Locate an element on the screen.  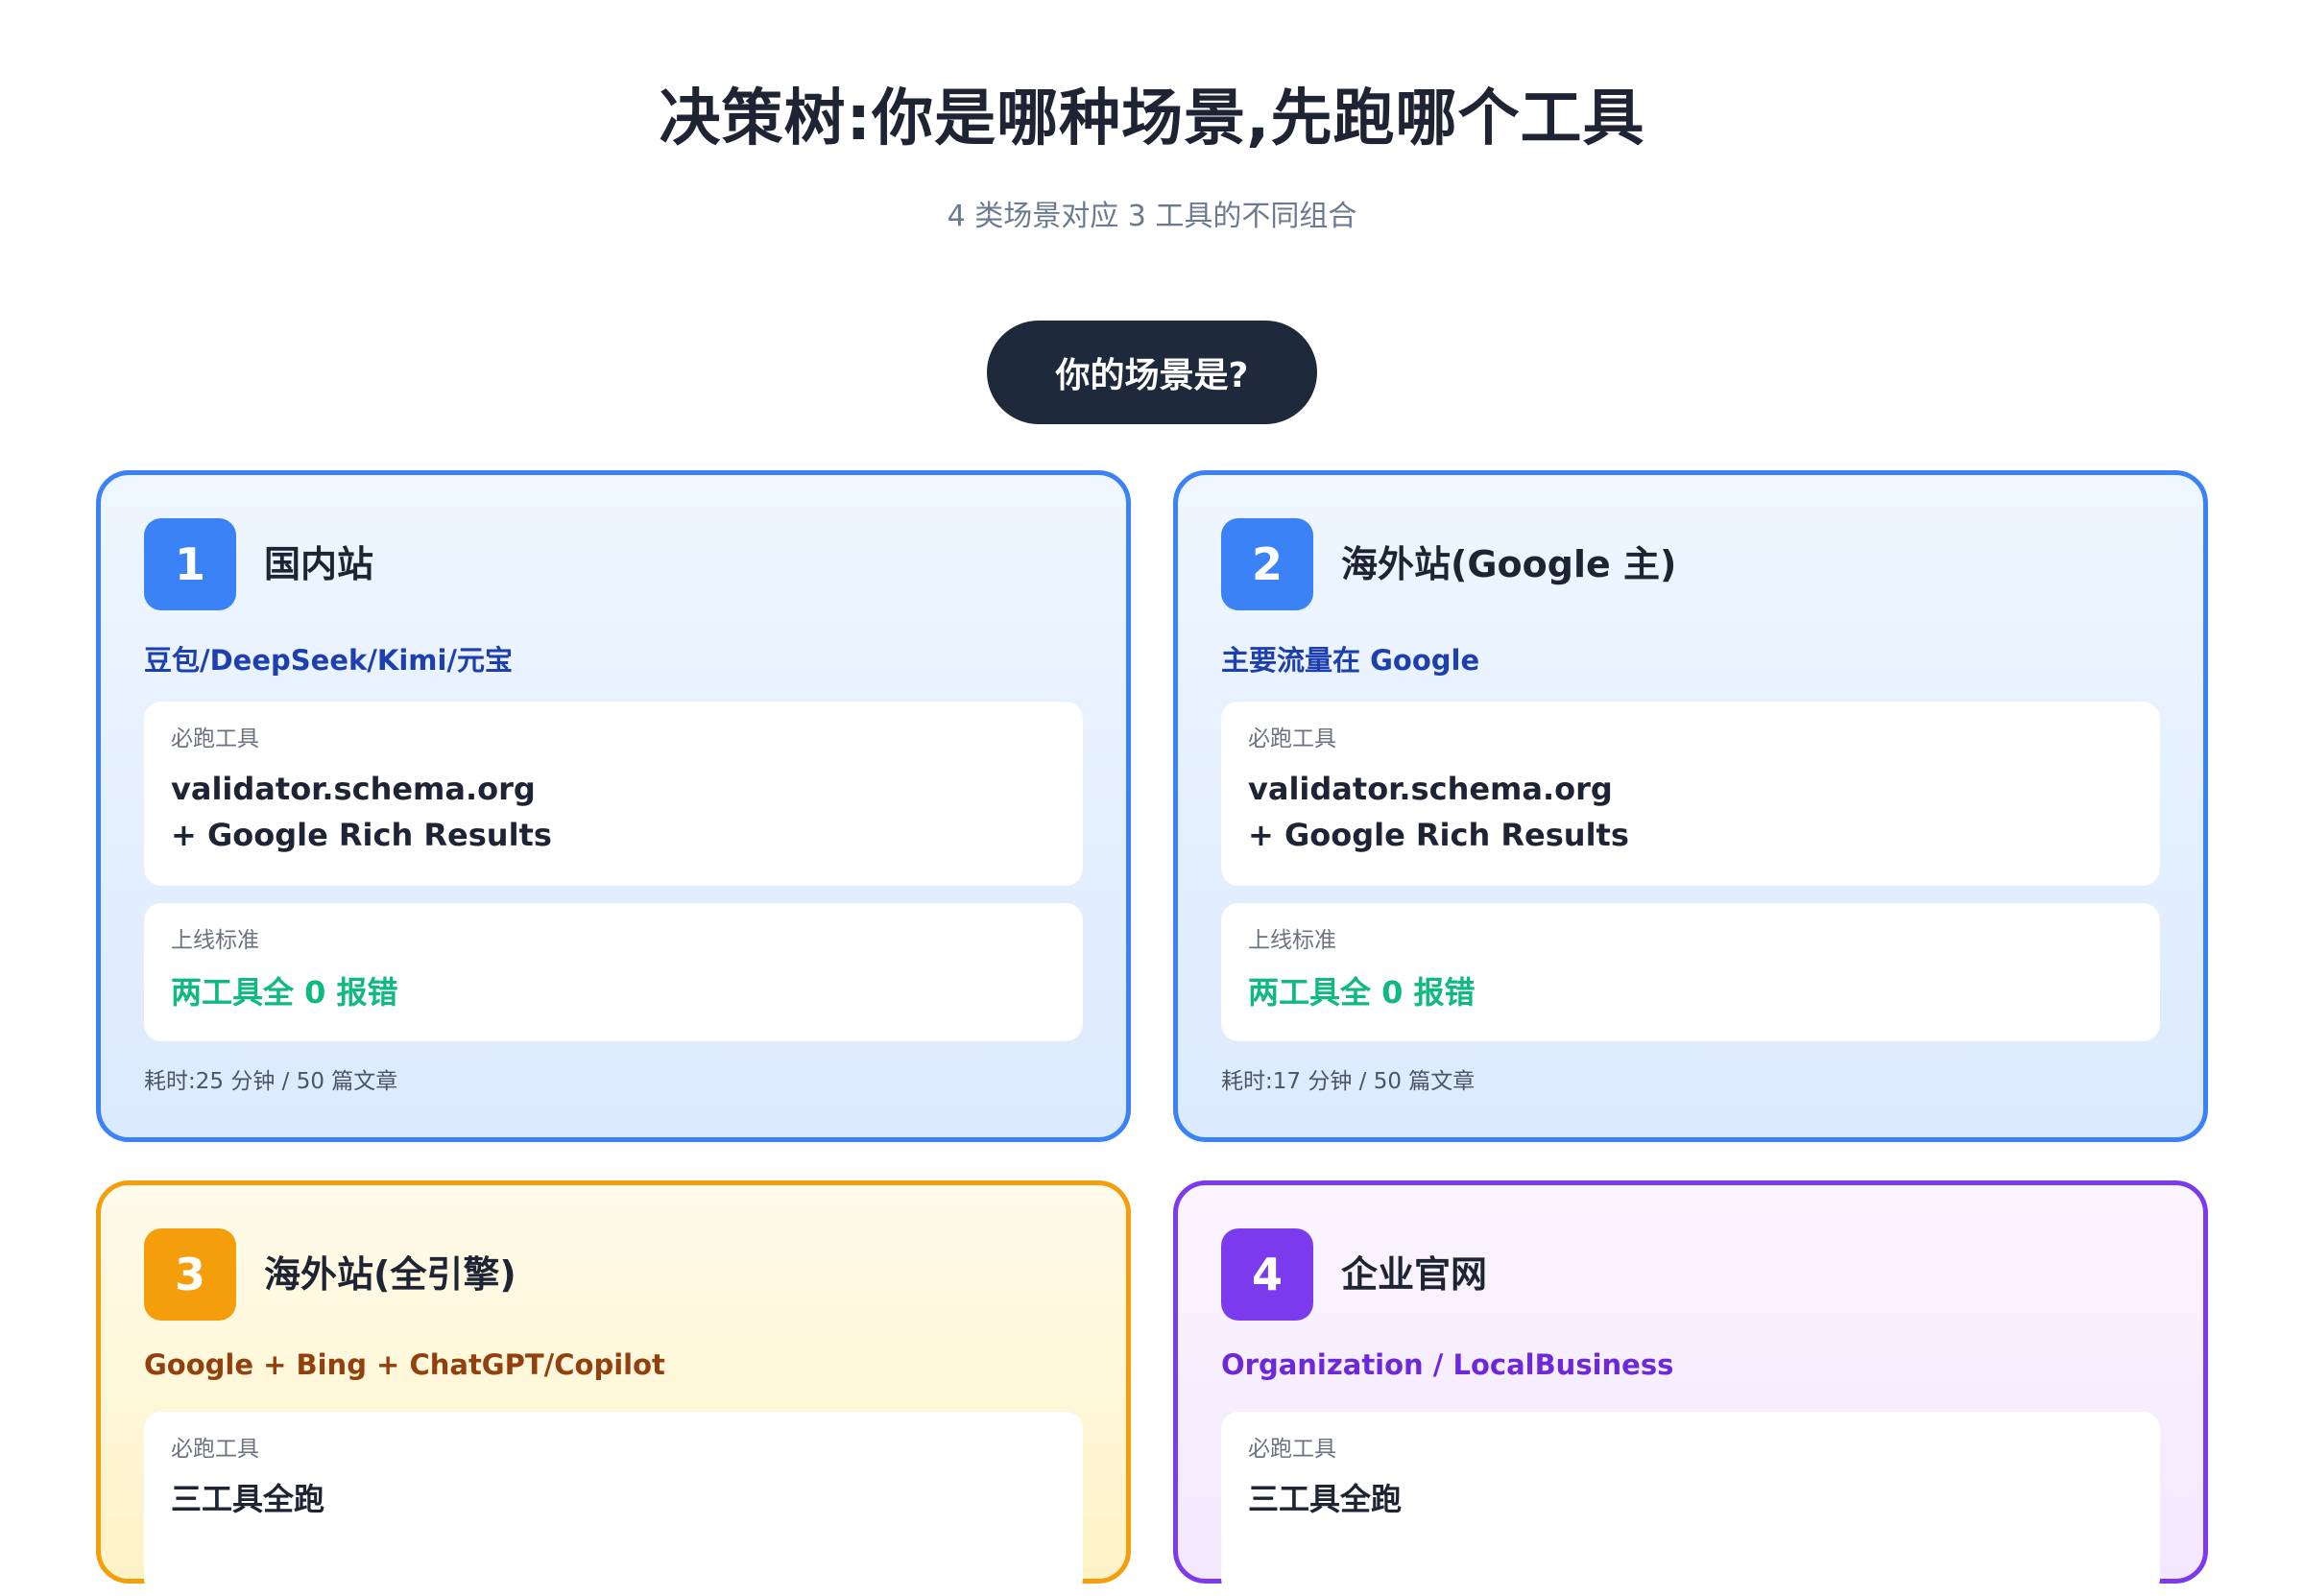
scenario-number-badge: 3 is located at coordinates (190, 1274).